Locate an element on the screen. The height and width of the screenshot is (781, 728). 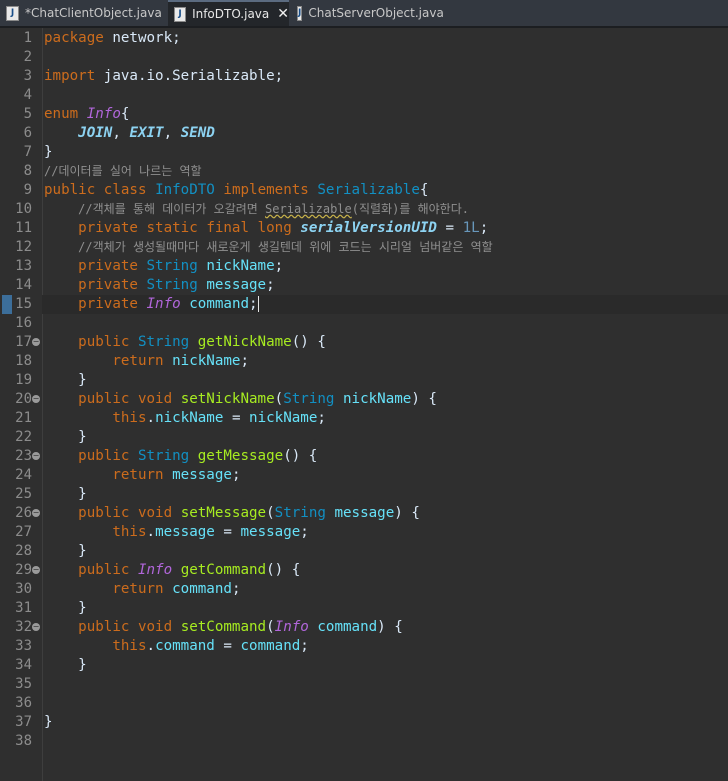
line-number: 29 is located at coordinates (23, 570).